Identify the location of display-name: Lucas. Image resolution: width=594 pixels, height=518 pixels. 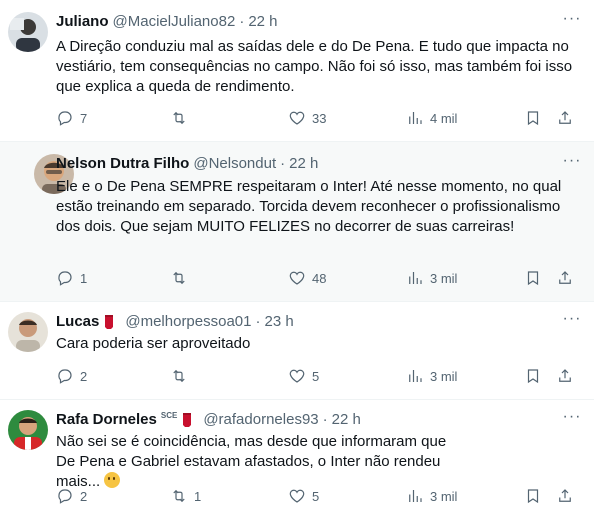
(77, 322).